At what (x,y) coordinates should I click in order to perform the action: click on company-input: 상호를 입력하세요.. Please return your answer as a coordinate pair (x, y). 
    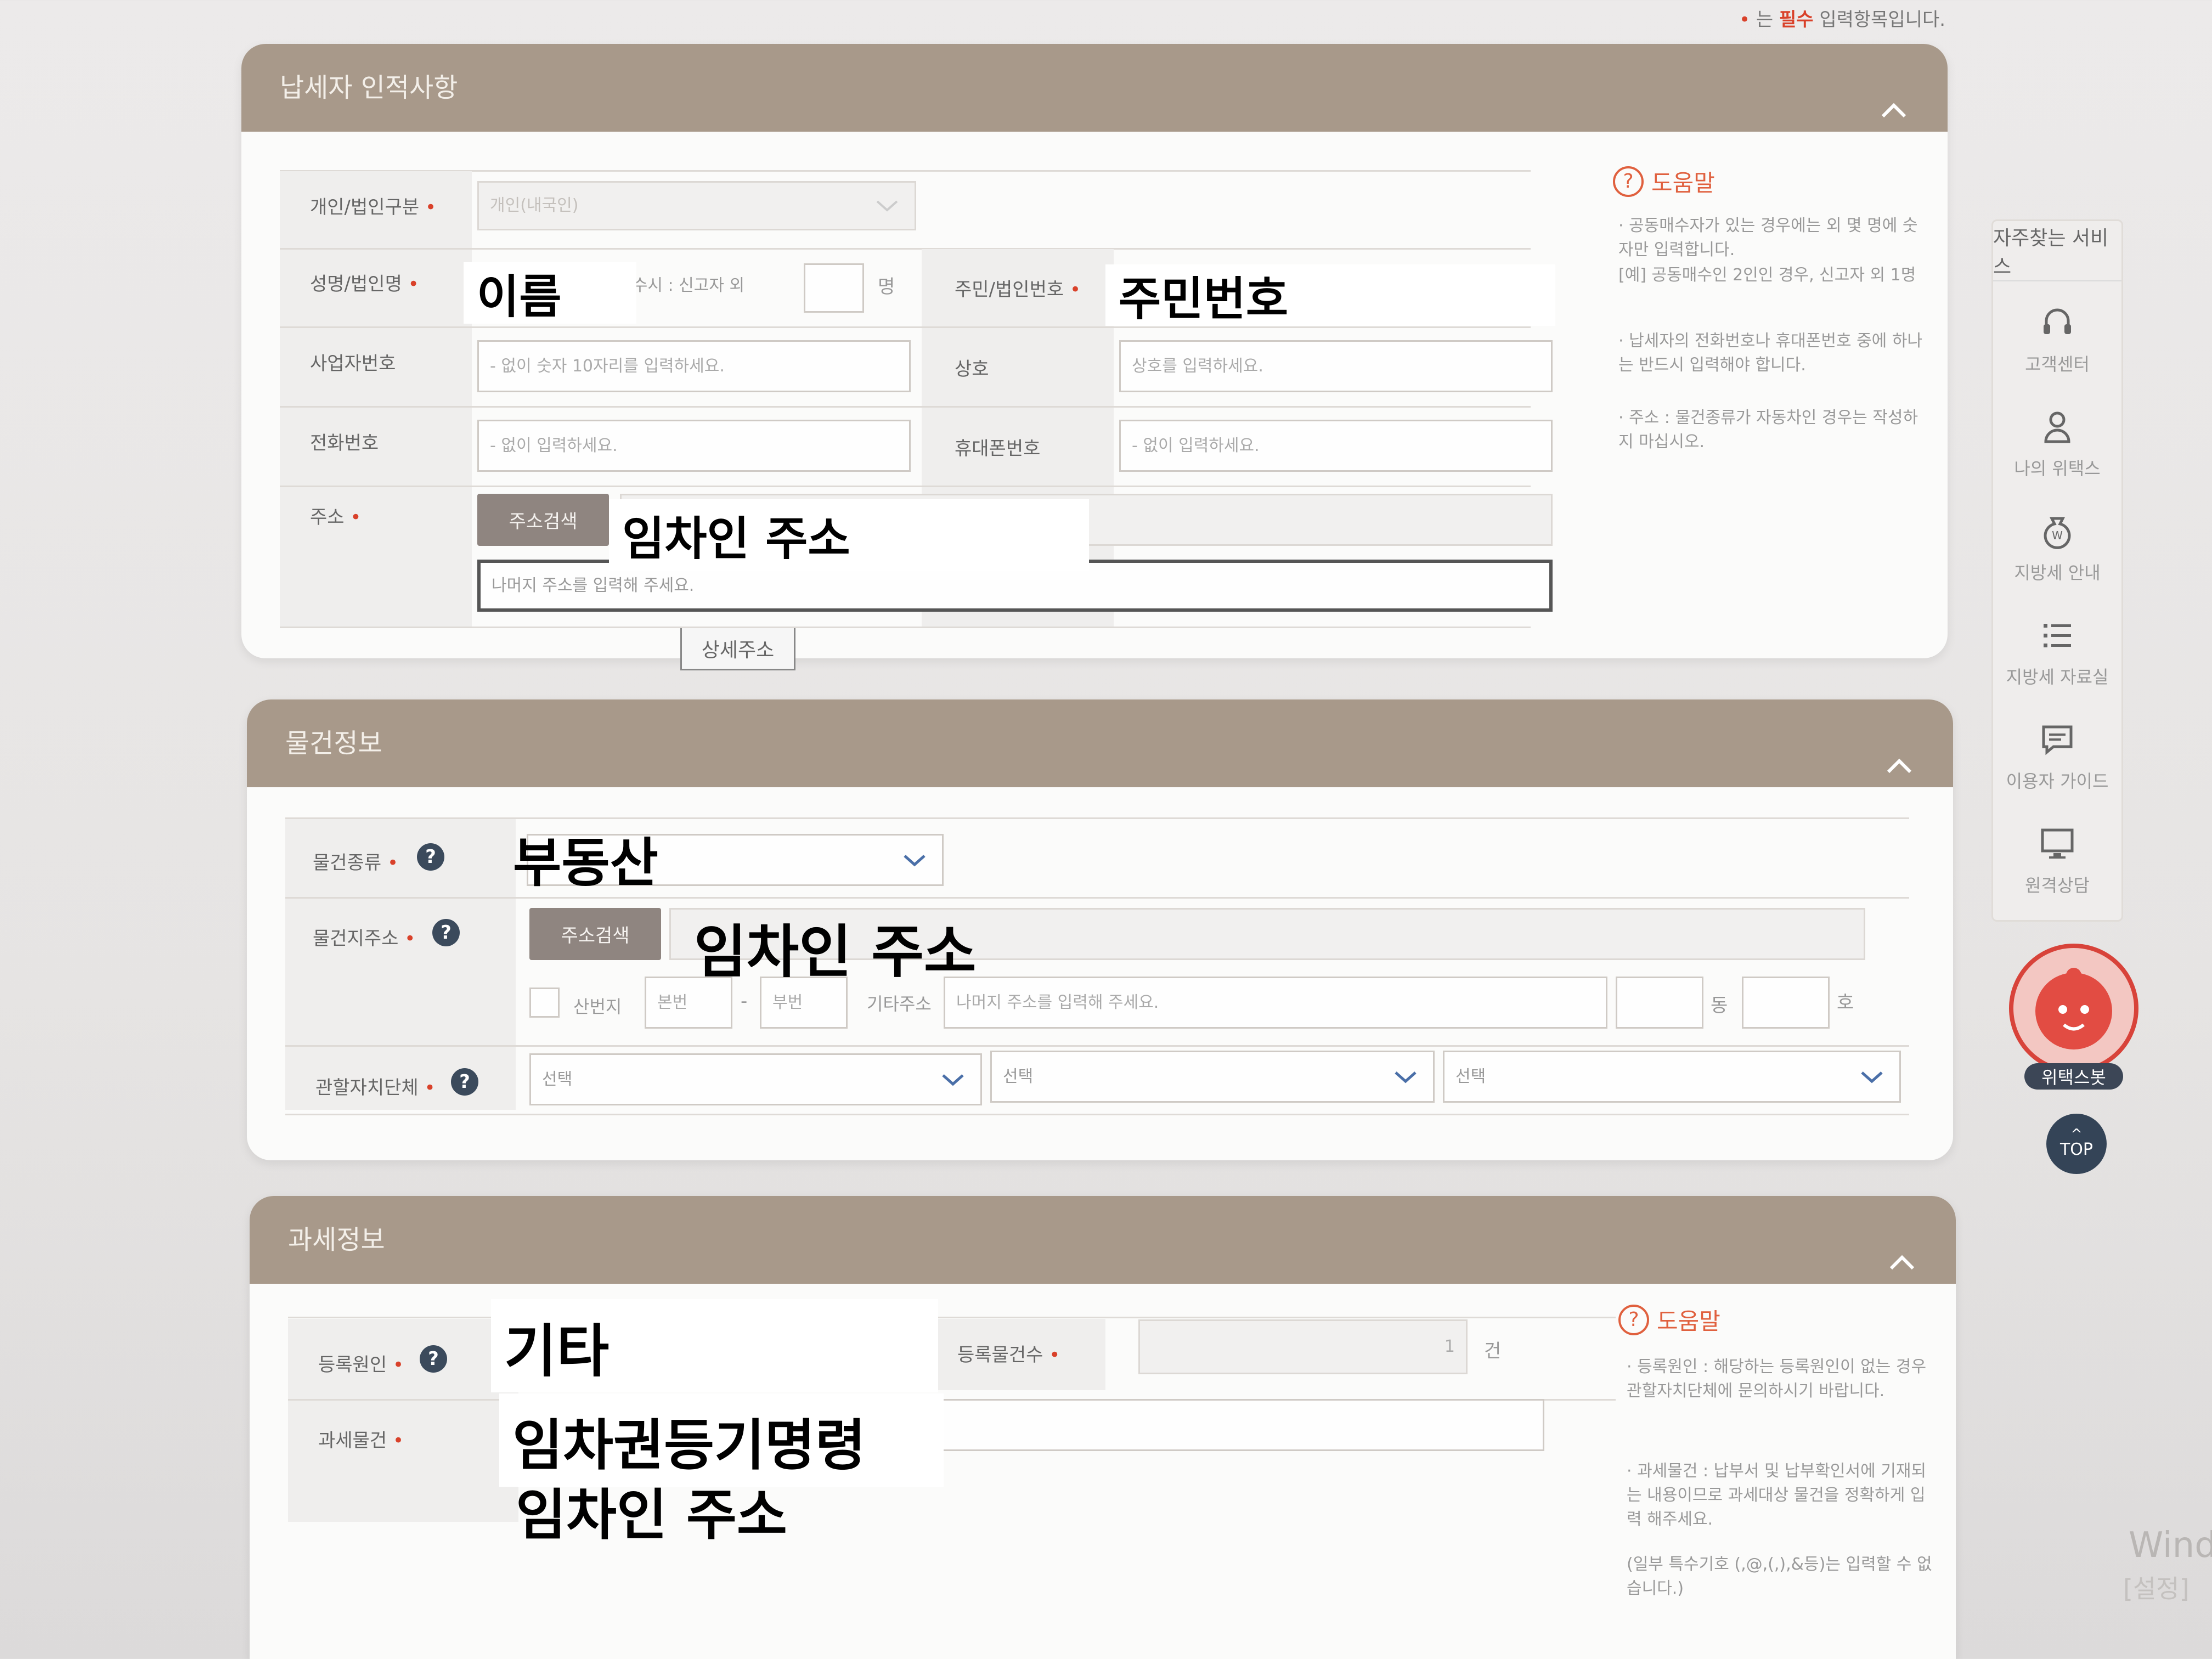
    Looking at the image, I should click on (1336, 366).